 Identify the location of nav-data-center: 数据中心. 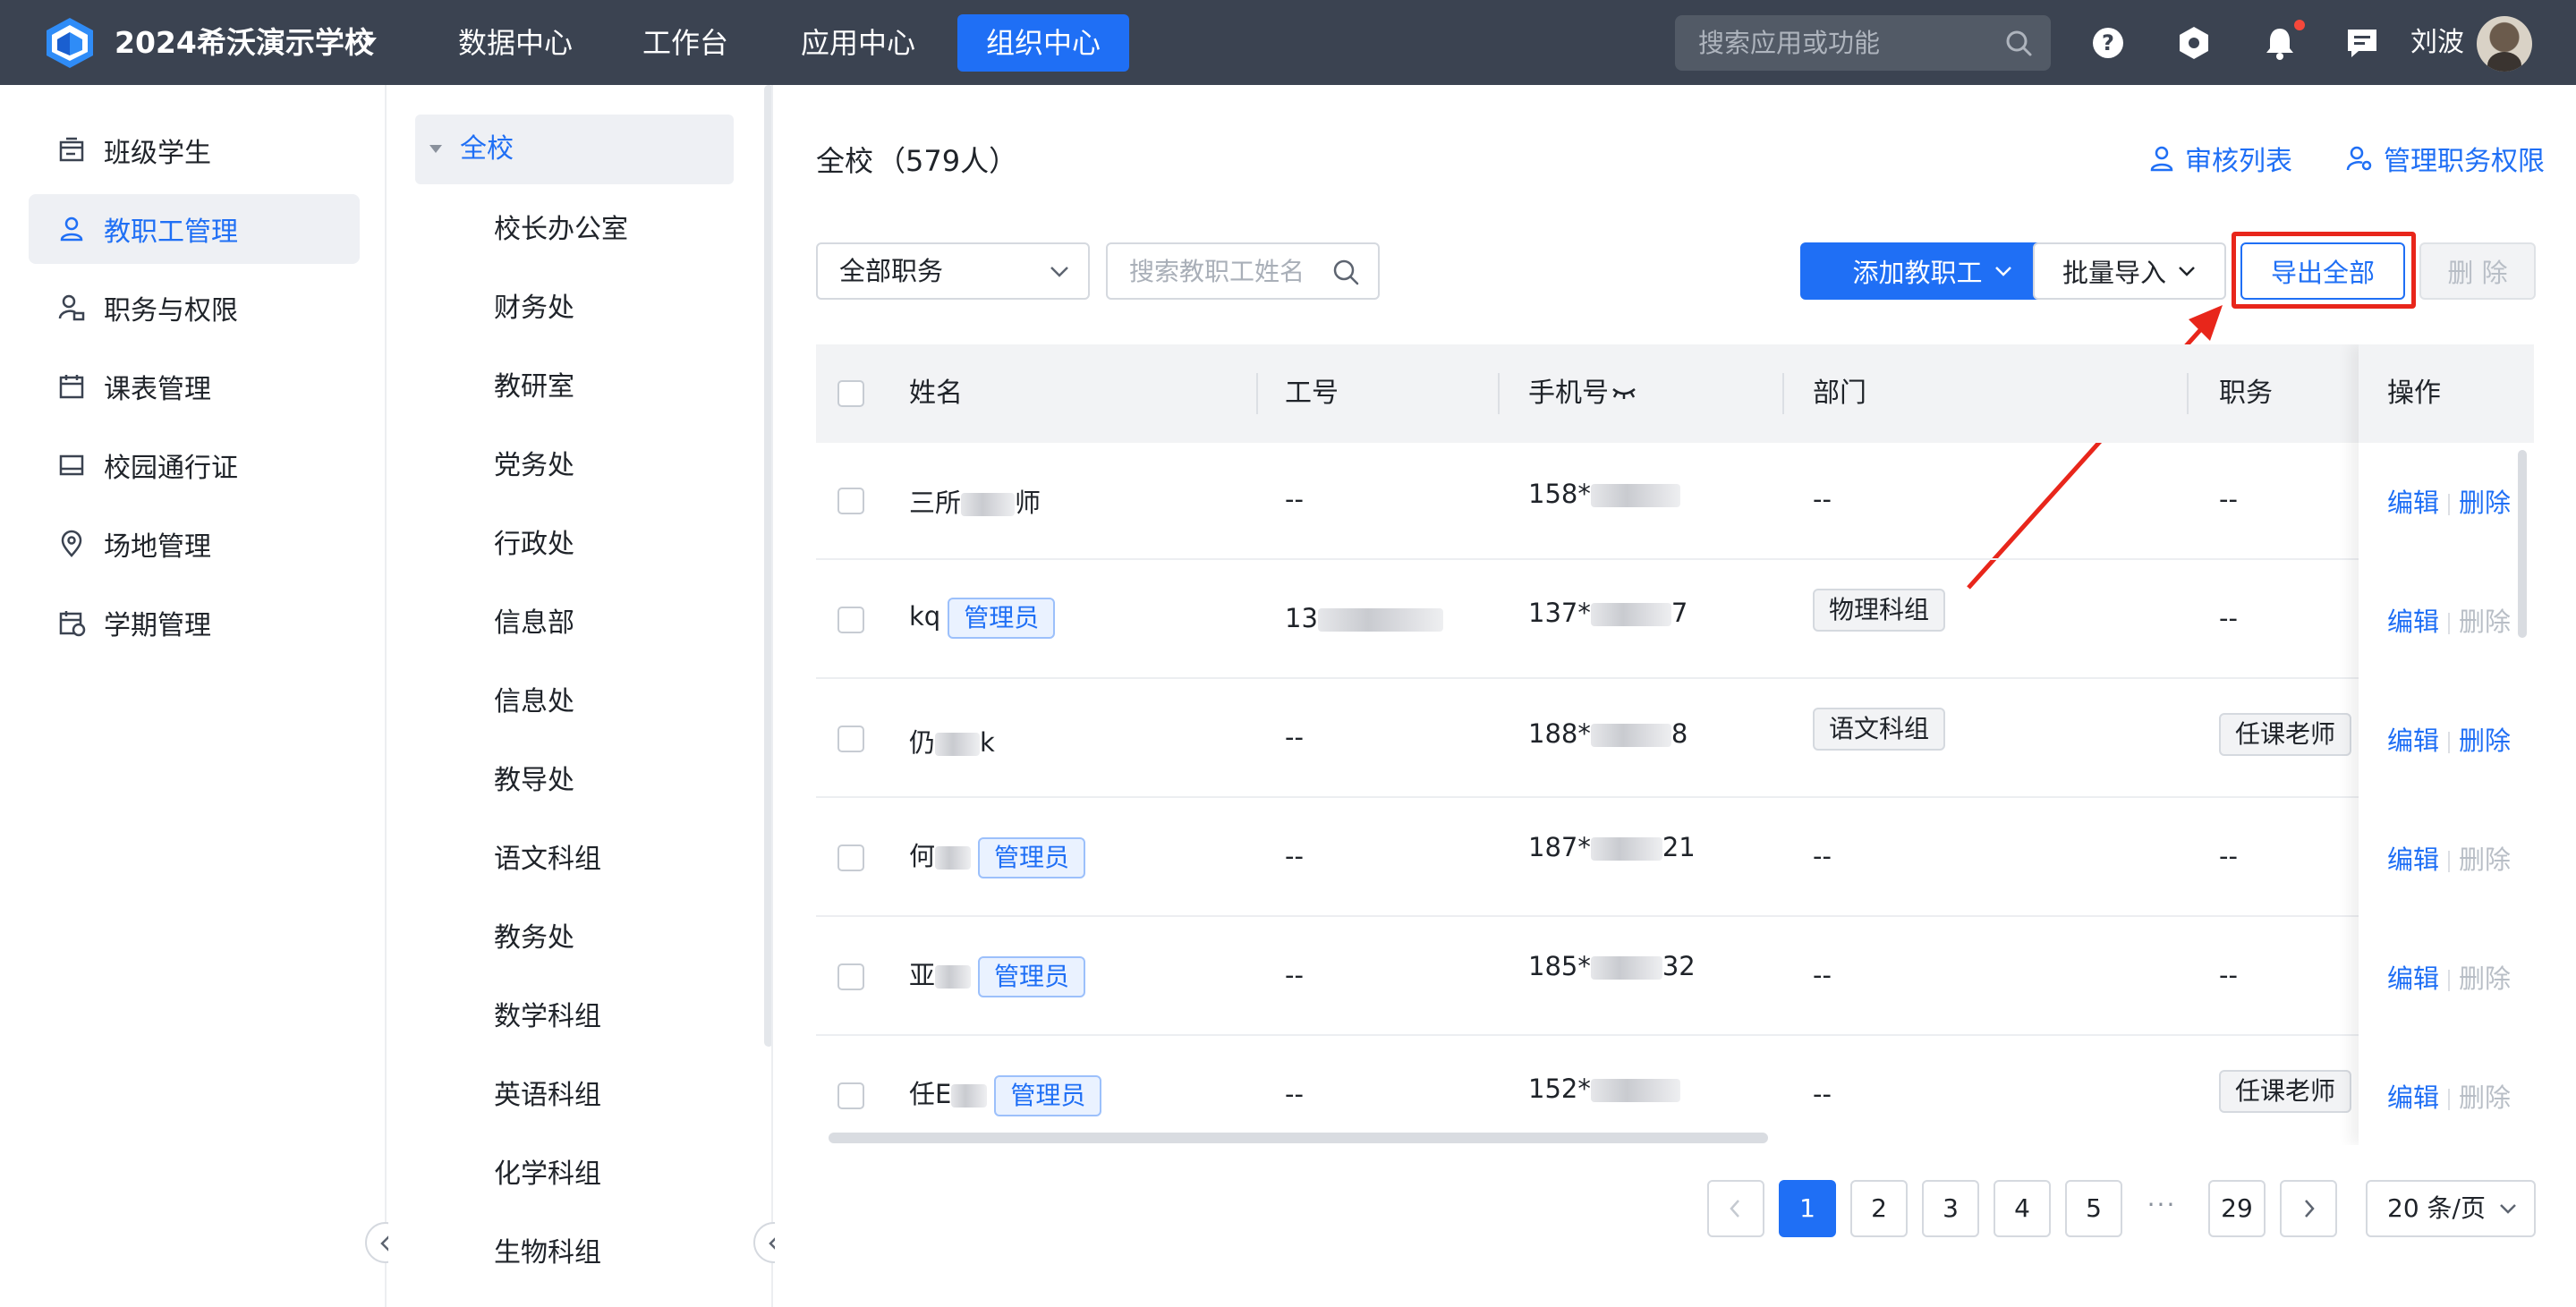
(515, 43).